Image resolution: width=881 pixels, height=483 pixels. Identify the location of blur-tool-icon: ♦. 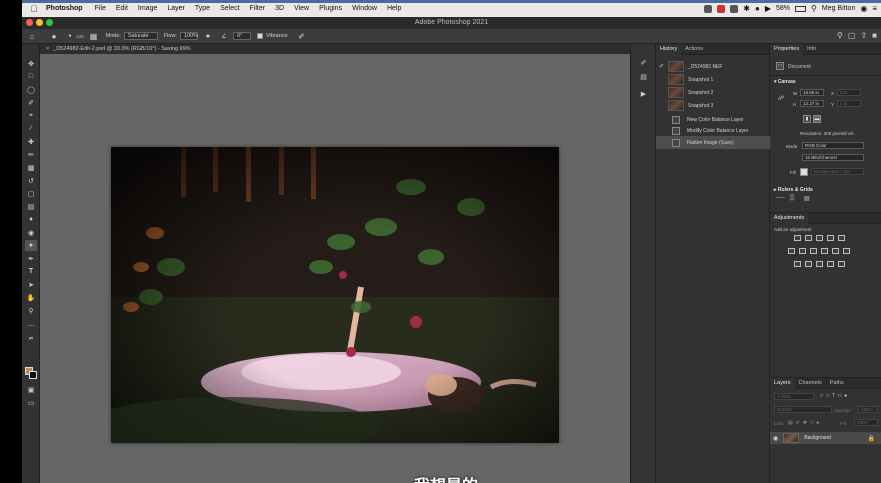
(31, 219).